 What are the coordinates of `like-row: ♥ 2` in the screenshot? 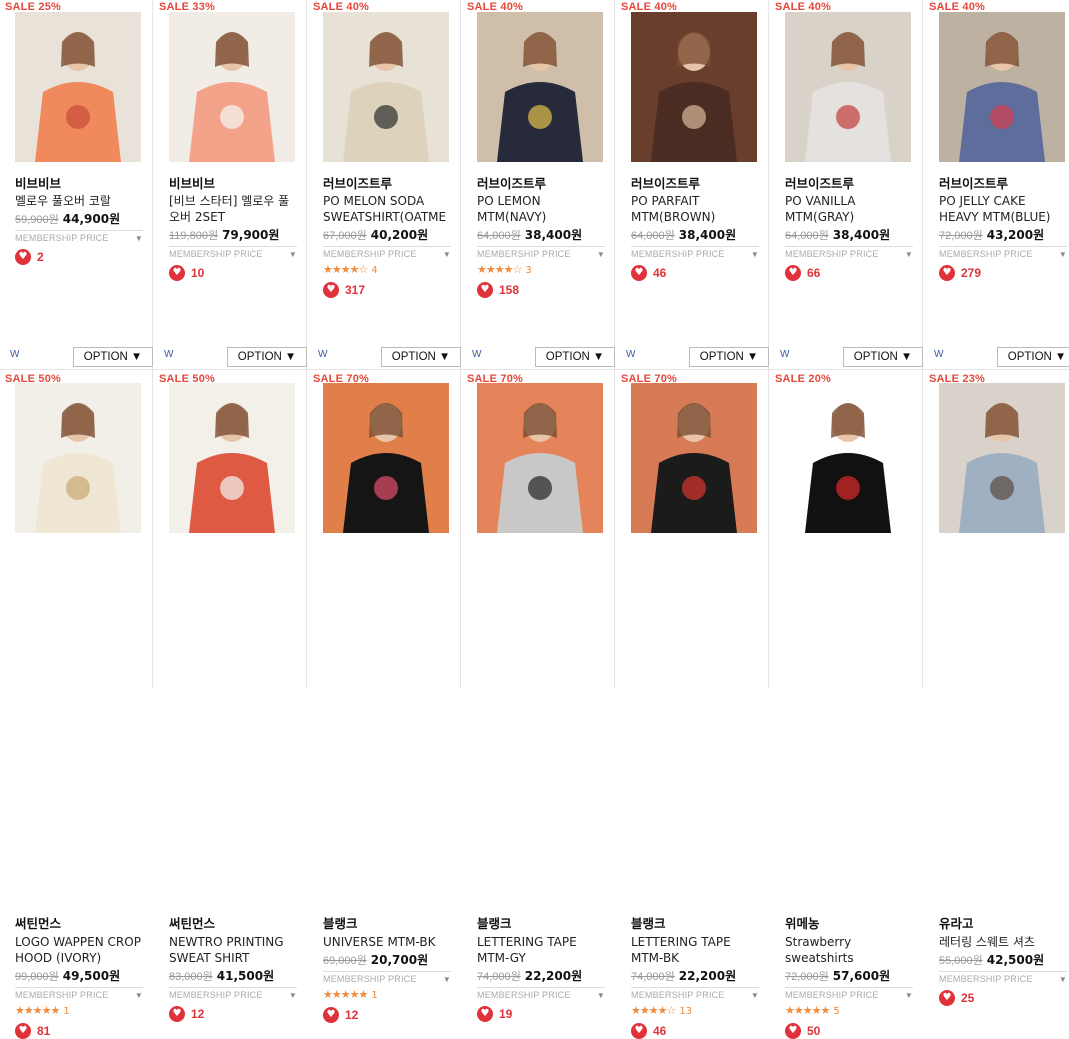 It's located at (29, 257).